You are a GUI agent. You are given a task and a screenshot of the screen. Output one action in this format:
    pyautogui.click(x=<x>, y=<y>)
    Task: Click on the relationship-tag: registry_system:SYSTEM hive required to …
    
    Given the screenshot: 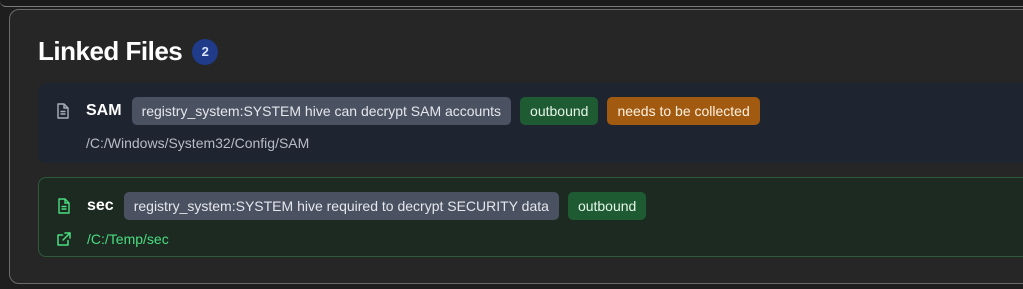 What is the action you would take?
    pyautogui.click(x=341, y=206)
    